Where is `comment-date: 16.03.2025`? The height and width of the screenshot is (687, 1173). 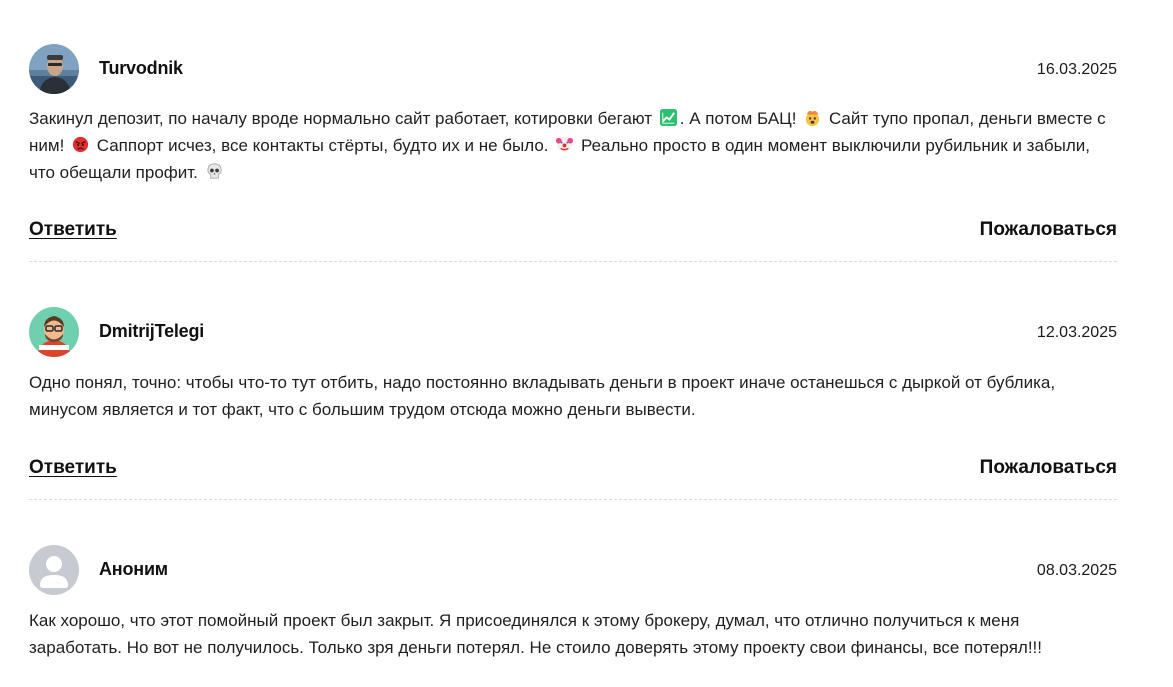
comment-date: 16.03.2025 is located at coordinates (1076, 69).